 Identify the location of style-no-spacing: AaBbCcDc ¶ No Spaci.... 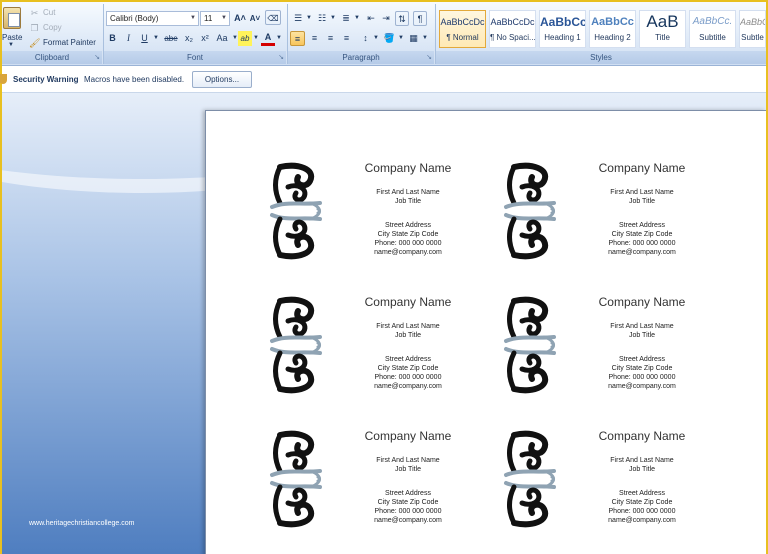
(512, 29).